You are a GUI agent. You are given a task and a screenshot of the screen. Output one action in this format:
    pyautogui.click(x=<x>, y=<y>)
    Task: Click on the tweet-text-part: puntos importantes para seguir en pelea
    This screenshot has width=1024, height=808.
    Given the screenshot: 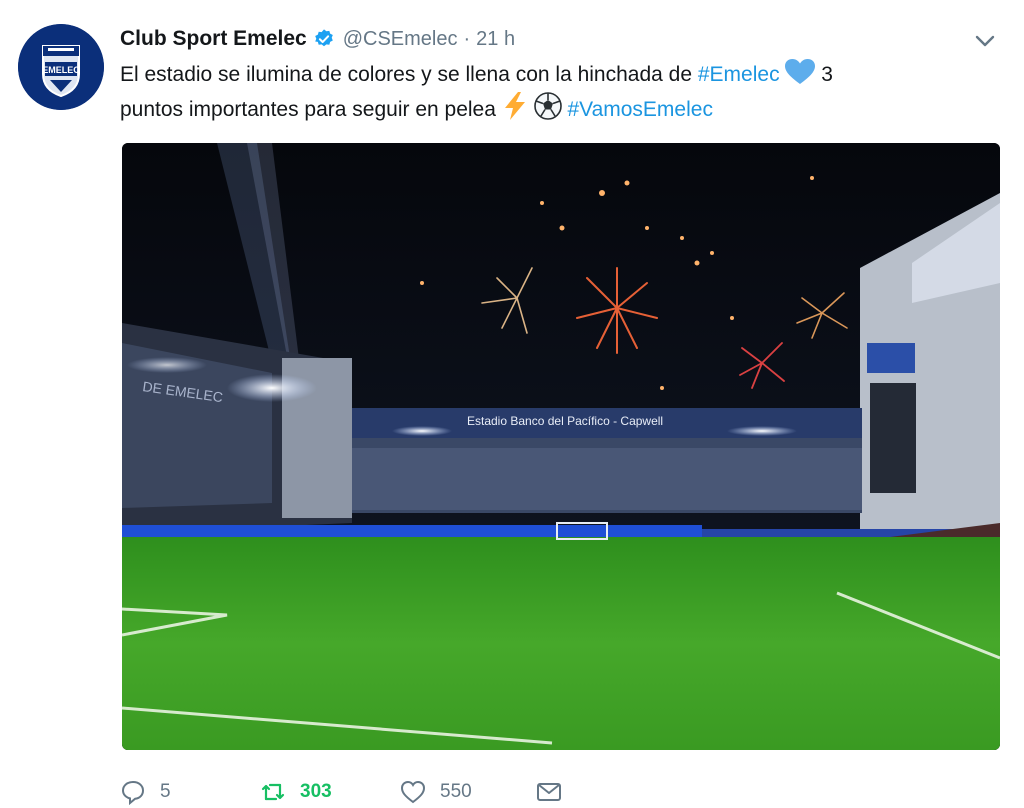 What is the action you would take?
    pyautogui.click(x=311, y=109)
    